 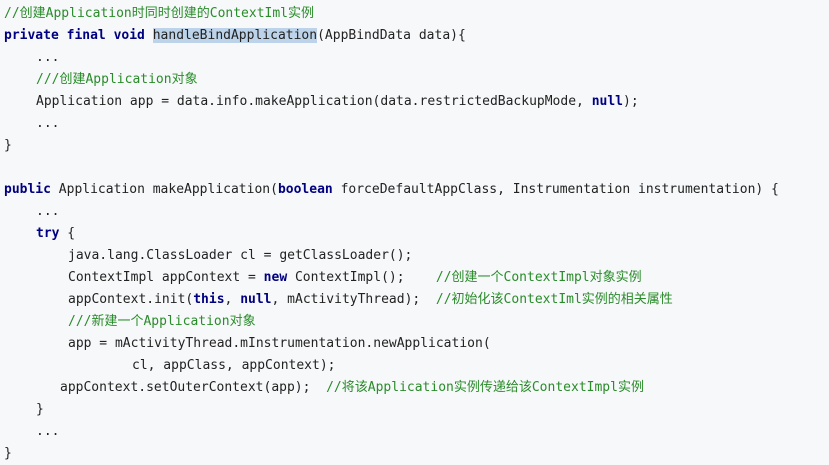 I want to click on code-text: );, so click(x=631, y=101).